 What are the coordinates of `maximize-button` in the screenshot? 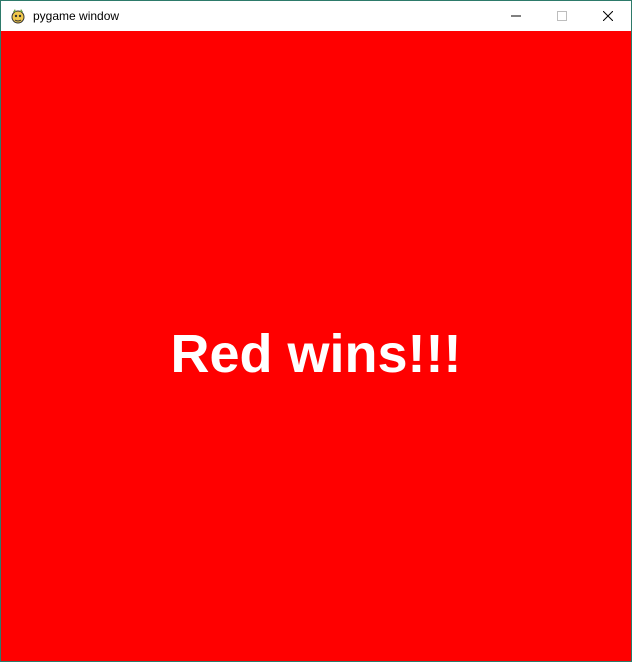 It's located at (562, 16).